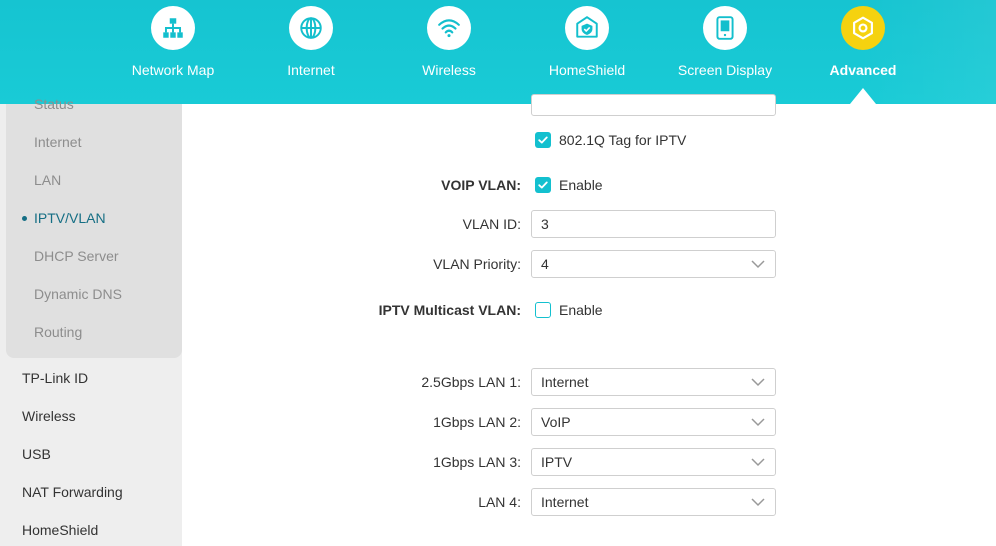  I want to click on nav-homeshield: HomeShield, so click(587, 42).